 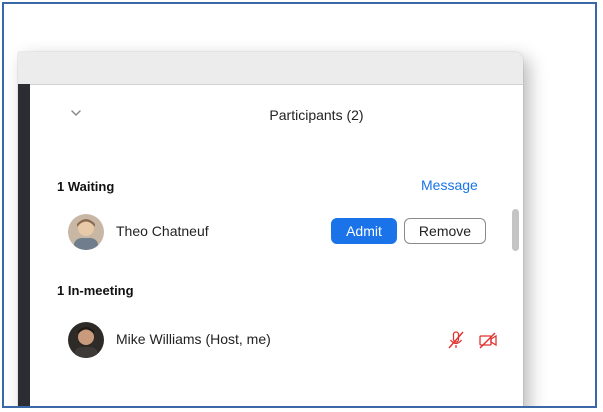 What do you see at coordinates (86, 186) in the screenshot?
I see `waiting-heading: 1 Waiting` at bounding box center [86, 186].